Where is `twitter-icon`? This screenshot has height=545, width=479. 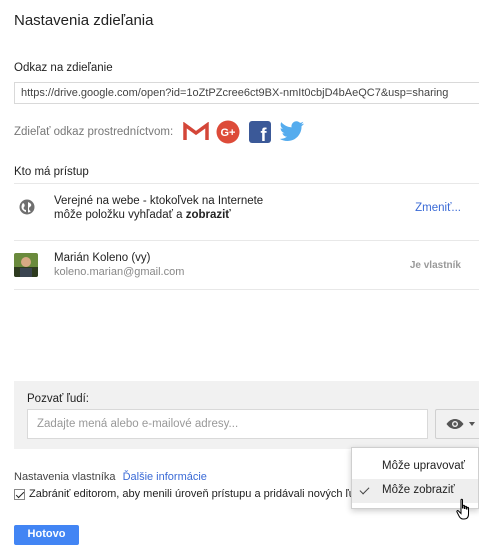
twitter-icon is located at coordinates (292, 132).